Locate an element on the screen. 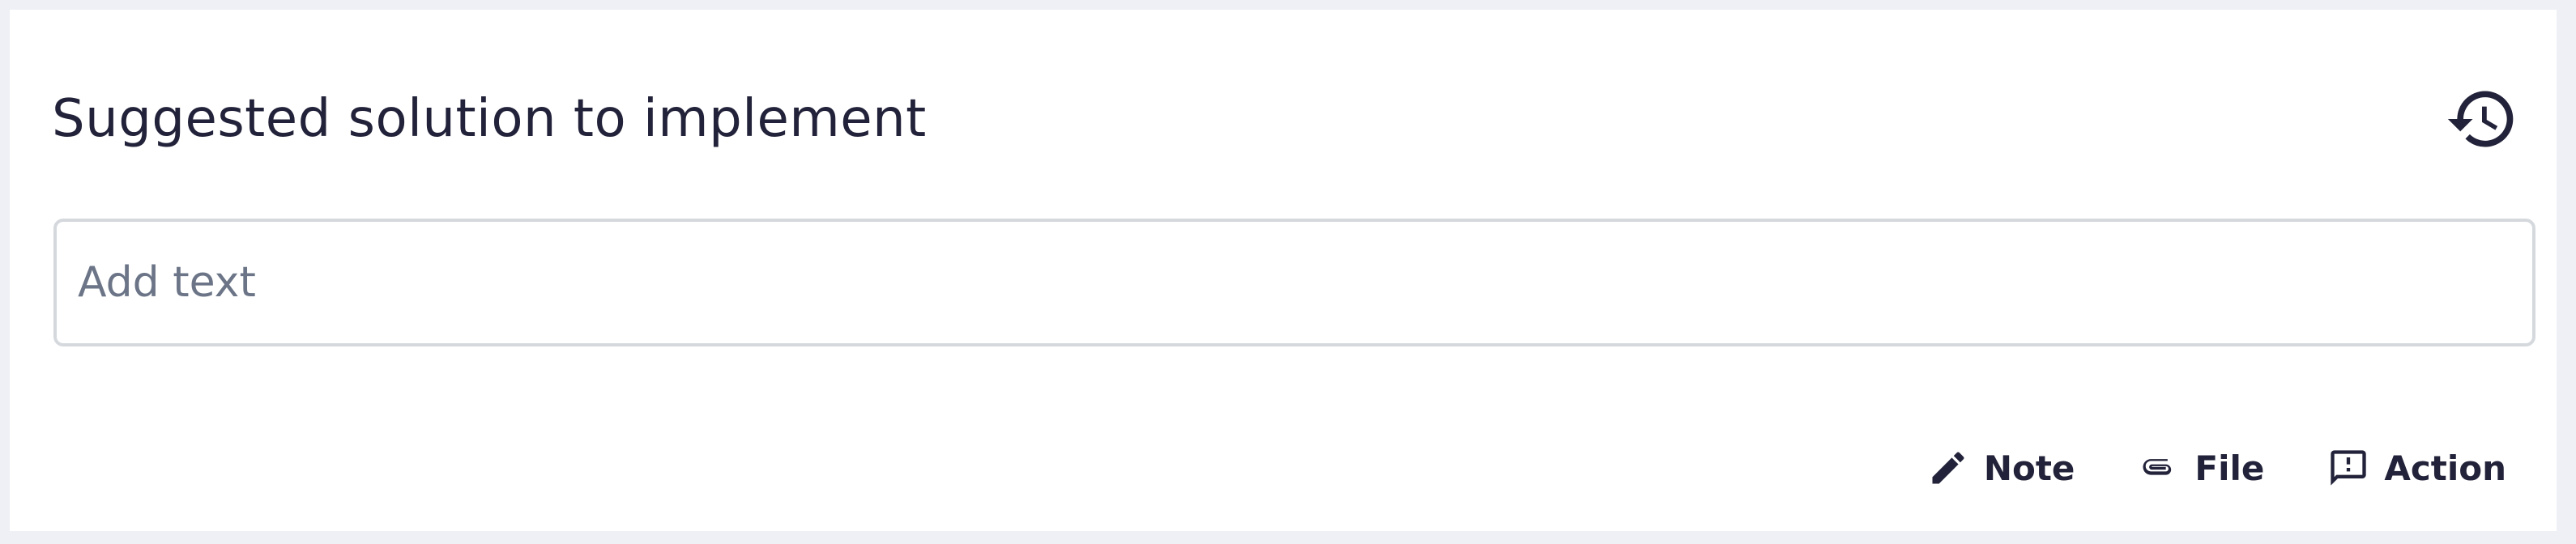 This screenshot has height=544, width=2576. history-button is located at coordinates (2482, 119).